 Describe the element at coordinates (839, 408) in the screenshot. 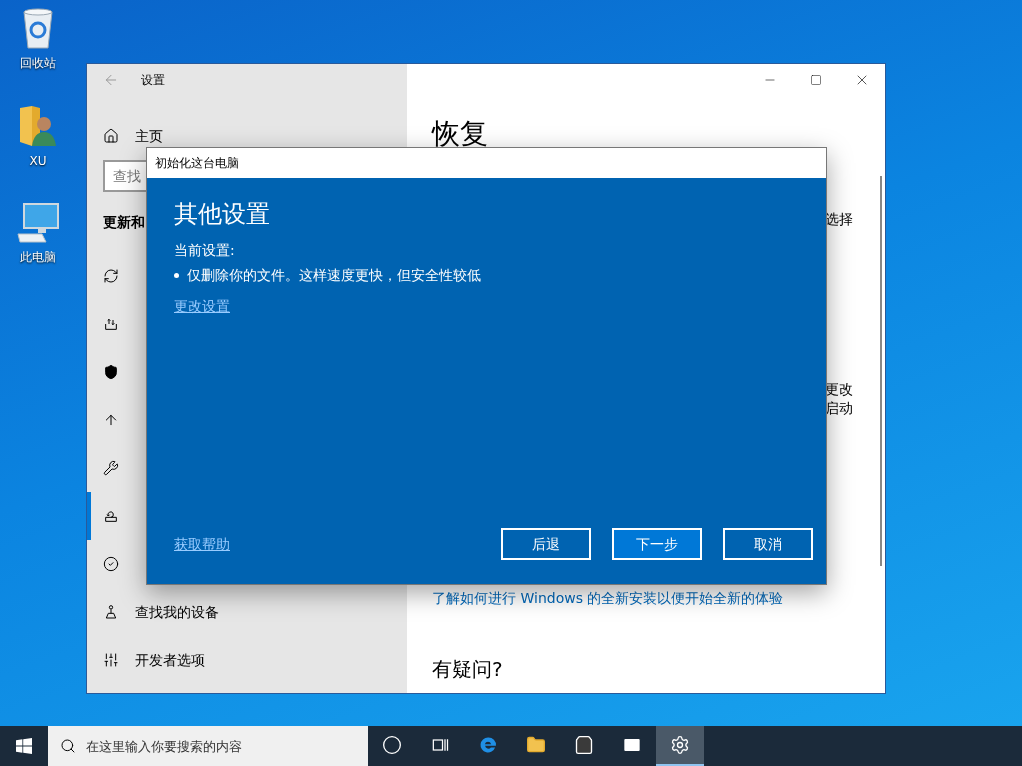

I see `body-text: 启动` at that location.